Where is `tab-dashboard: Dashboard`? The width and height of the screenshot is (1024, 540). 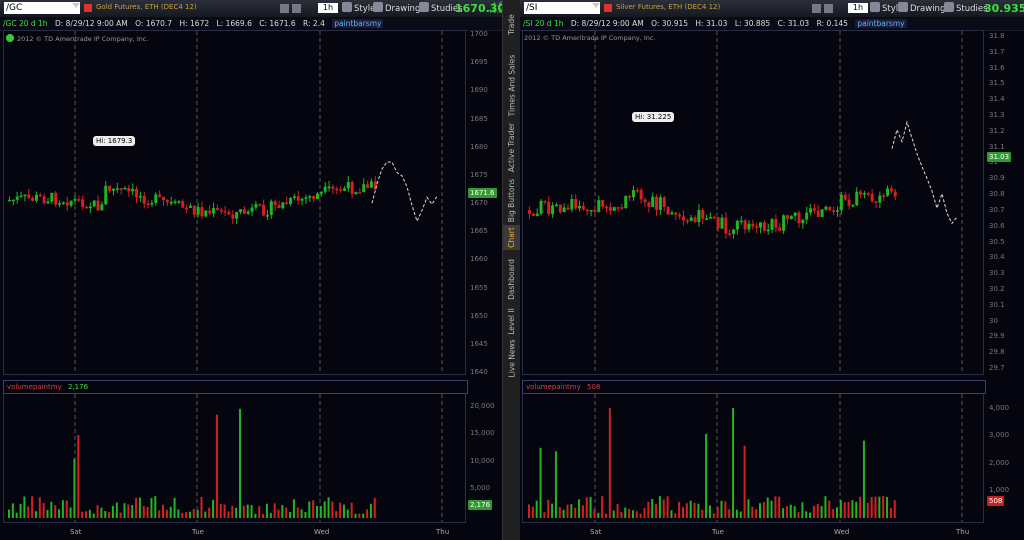 tab-dashboard: Dashboard is located at coordinates (511, 279).